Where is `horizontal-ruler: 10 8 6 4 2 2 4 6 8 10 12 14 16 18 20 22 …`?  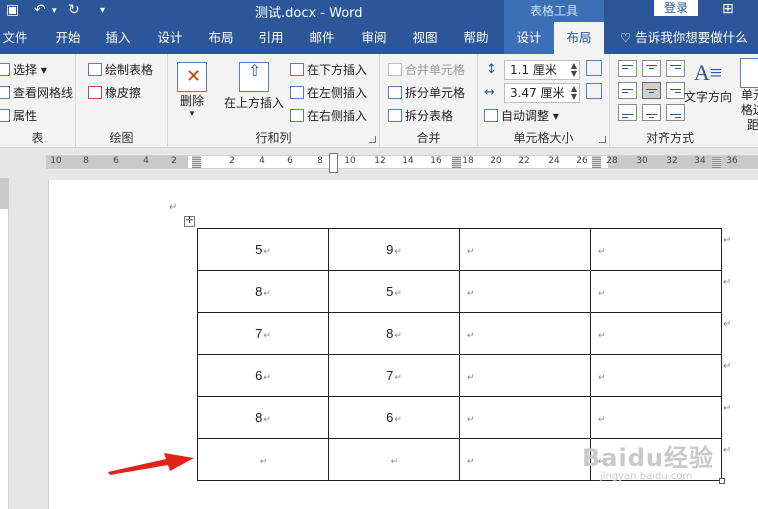 horizontal-ruler: 10 8 6 4 2 2 4 6 8 10 12 14 16 18 20 22 … is located at coordinates (379, 163).